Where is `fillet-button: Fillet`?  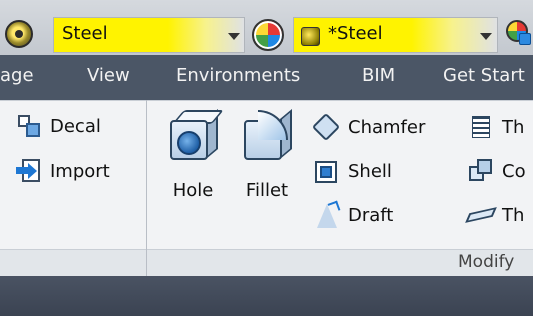
fillet-button: Fillet is located at coordinates (267, 155).